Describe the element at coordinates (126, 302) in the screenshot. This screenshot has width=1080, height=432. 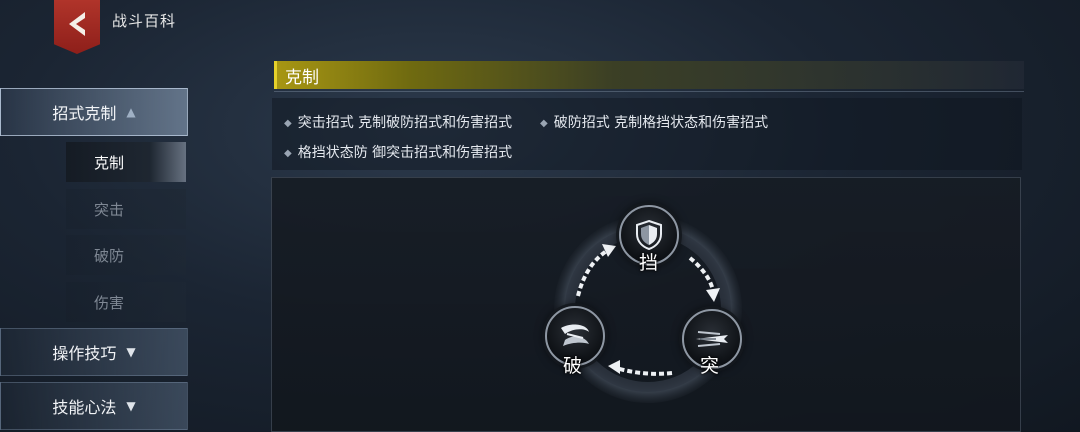
I see `subitem-damage: 伤害` at that location.